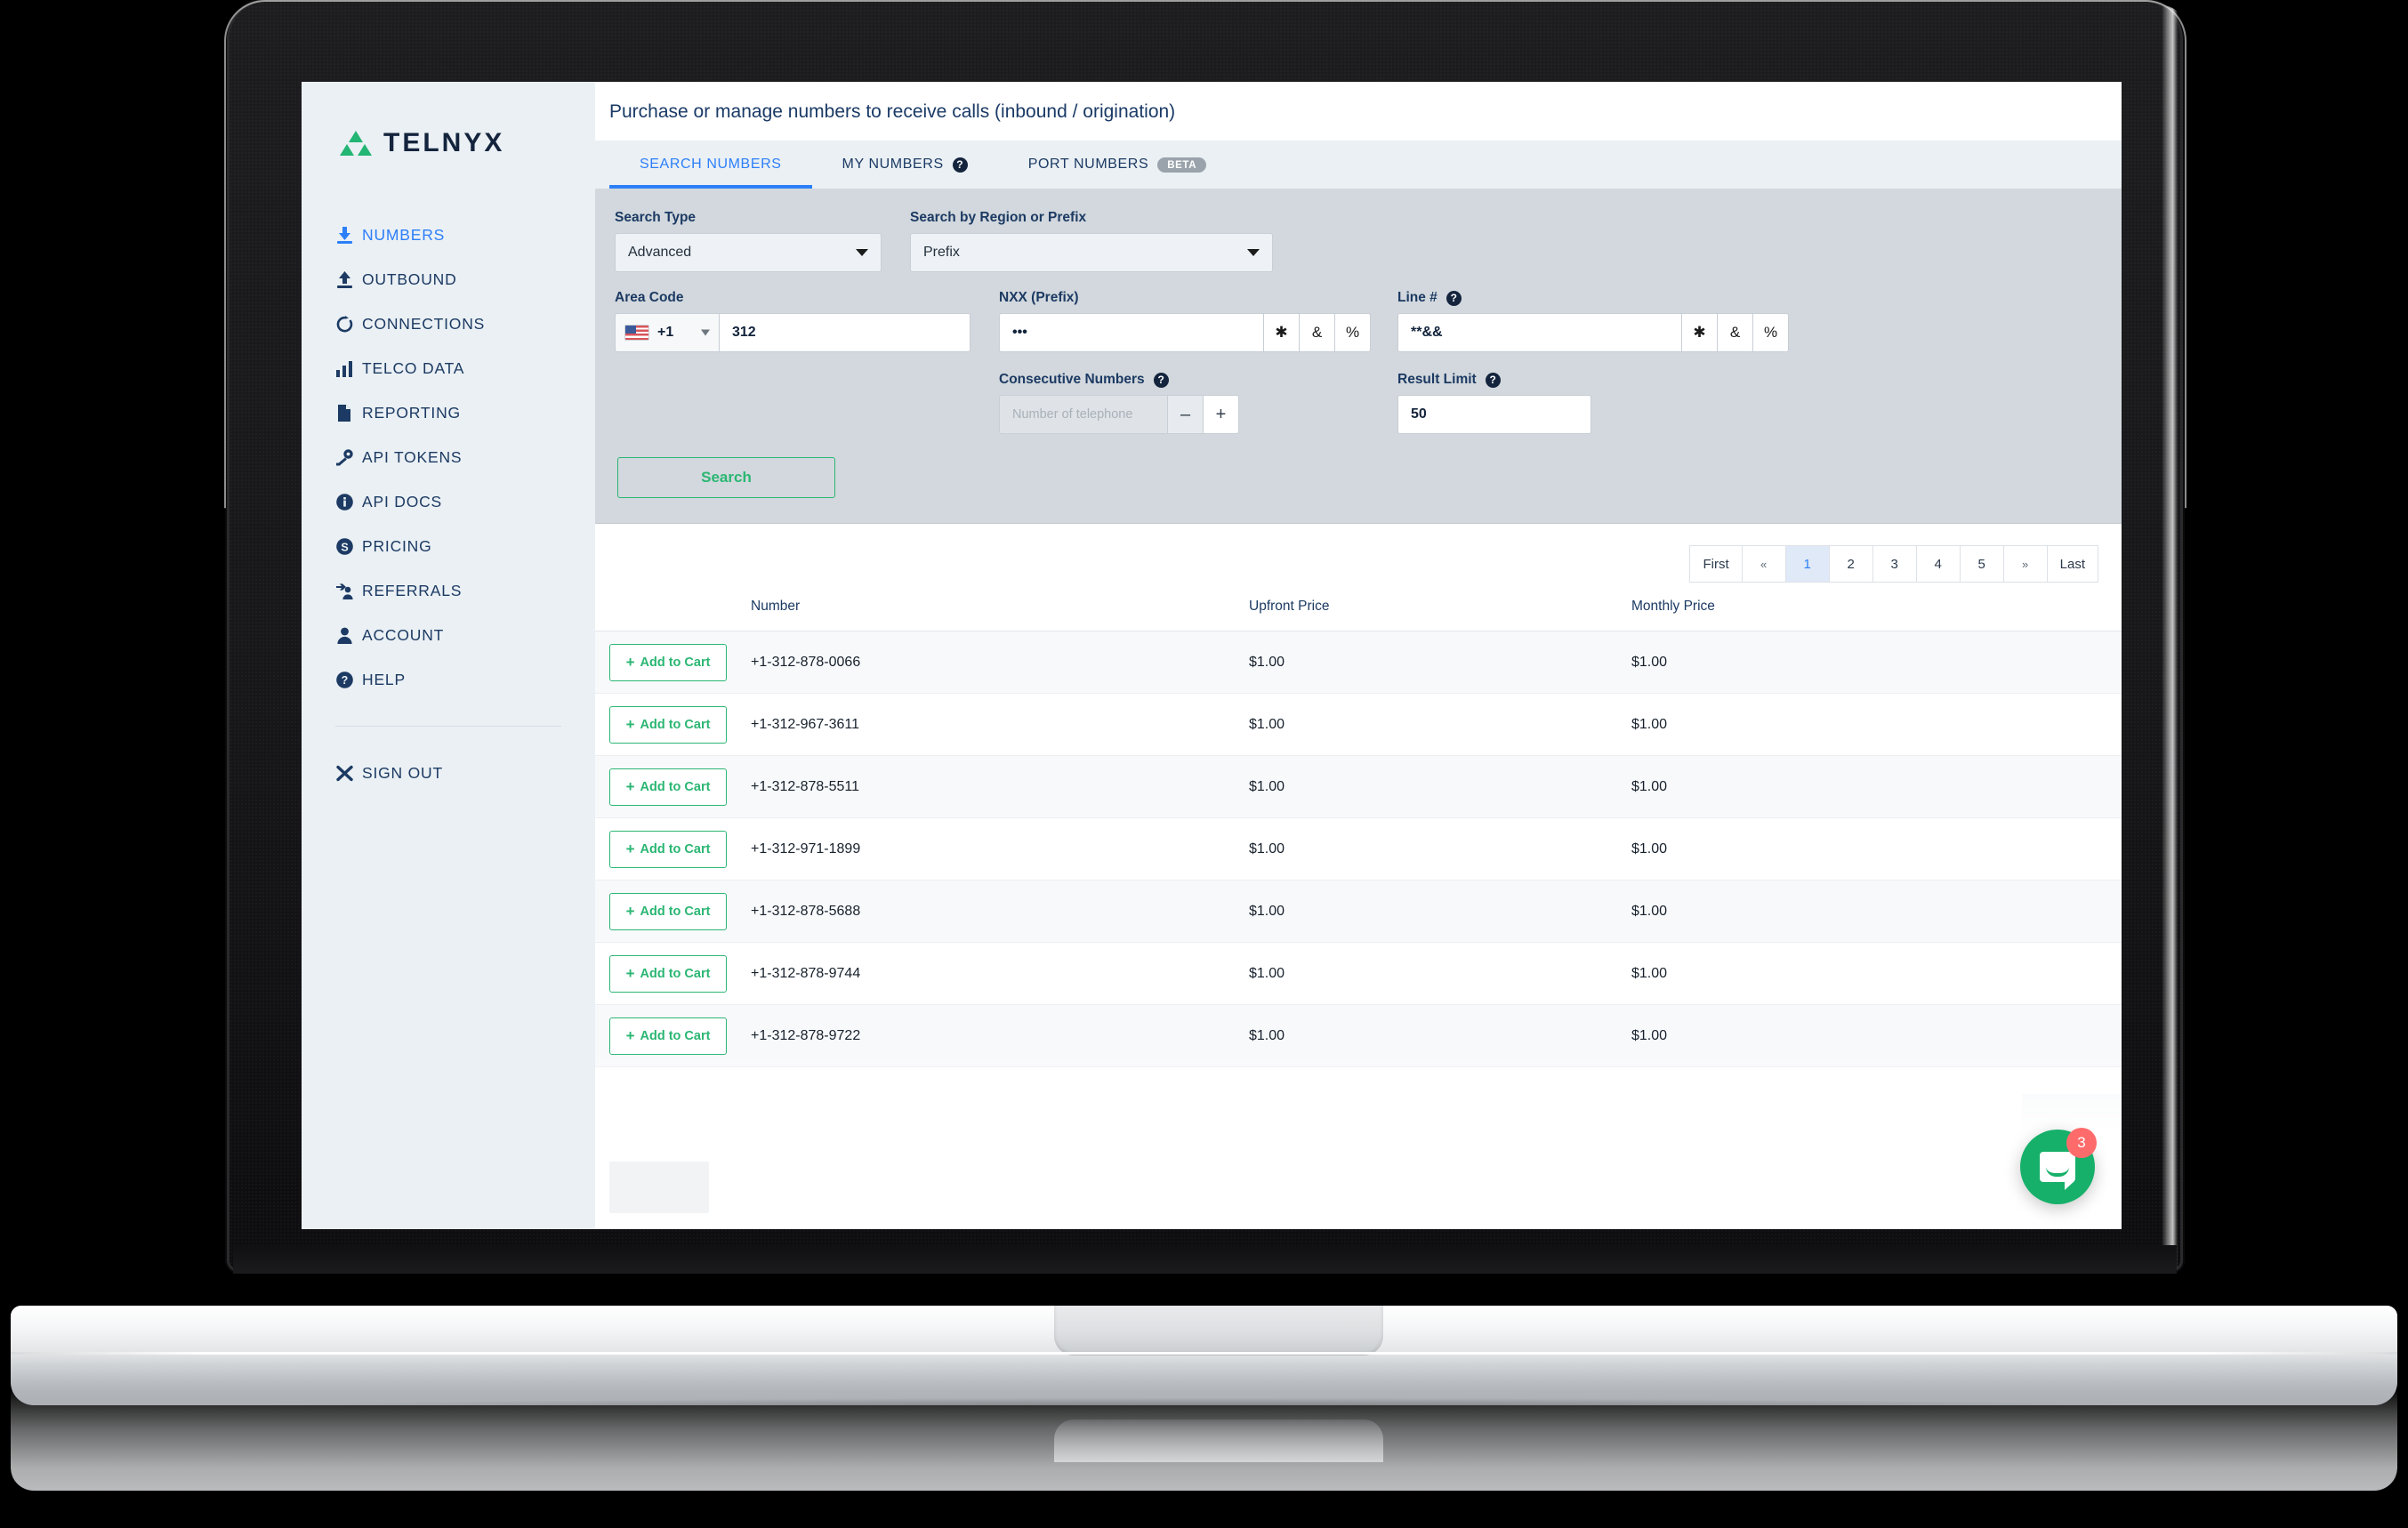 The height and width of the screenshot is (1528, 2408). I want to click on chat-launcher-button: 3, so click(2058, 1166).